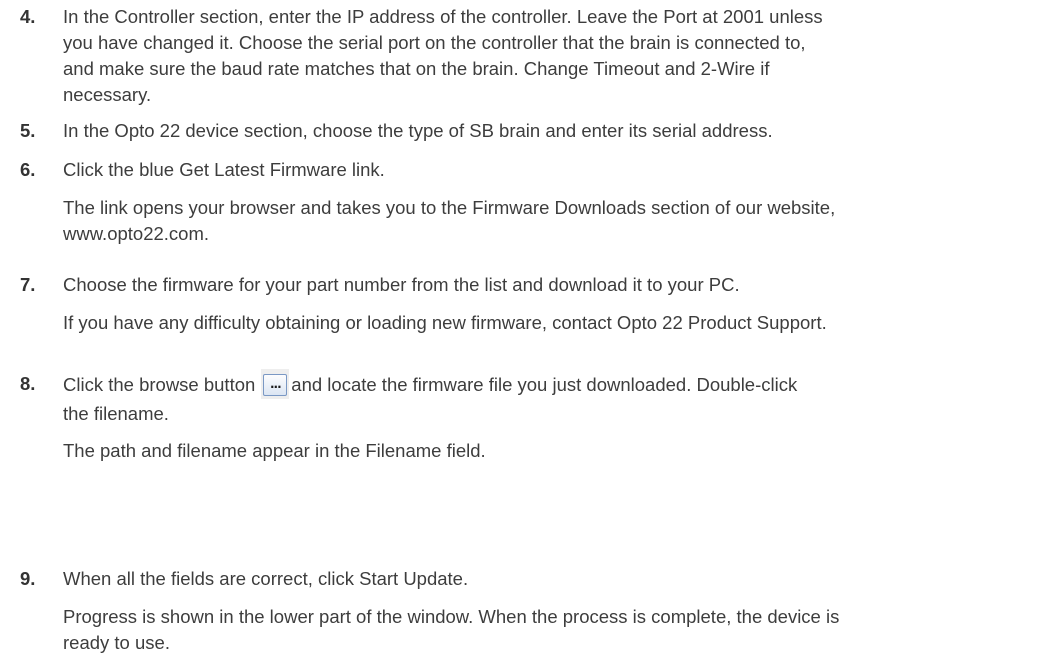 This screenshot has height=671, width=1064. What do you see at coordinates (28, 16) in the screenshot?
I see `step-number: 4.` at bounding box center [28, 16].